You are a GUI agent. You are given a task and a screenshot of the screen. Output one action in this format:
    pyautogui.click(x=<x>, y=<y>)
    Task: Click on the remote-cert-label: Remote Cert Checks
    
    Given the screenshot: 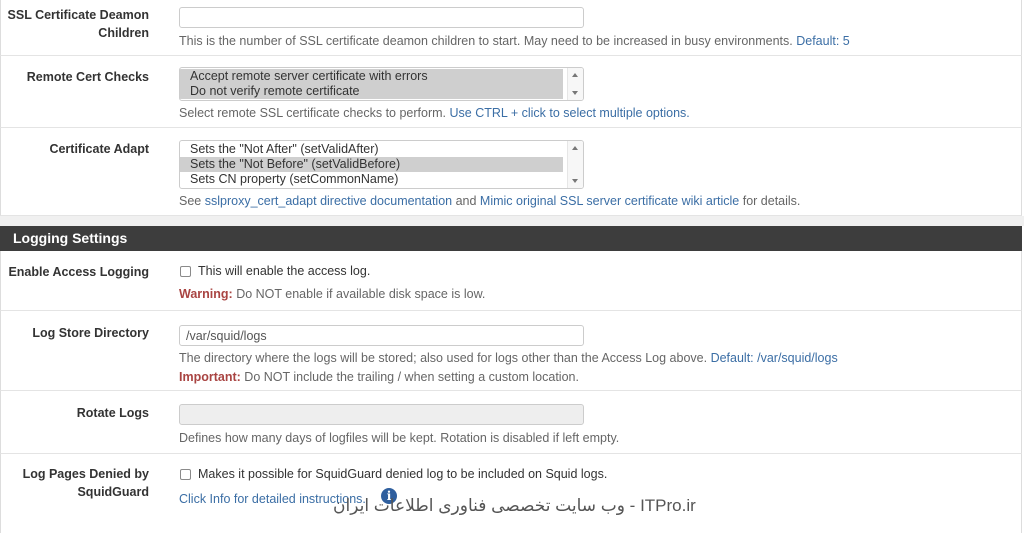 What is the action you would take?
    pyautogui.click(x=87, y=77)
    